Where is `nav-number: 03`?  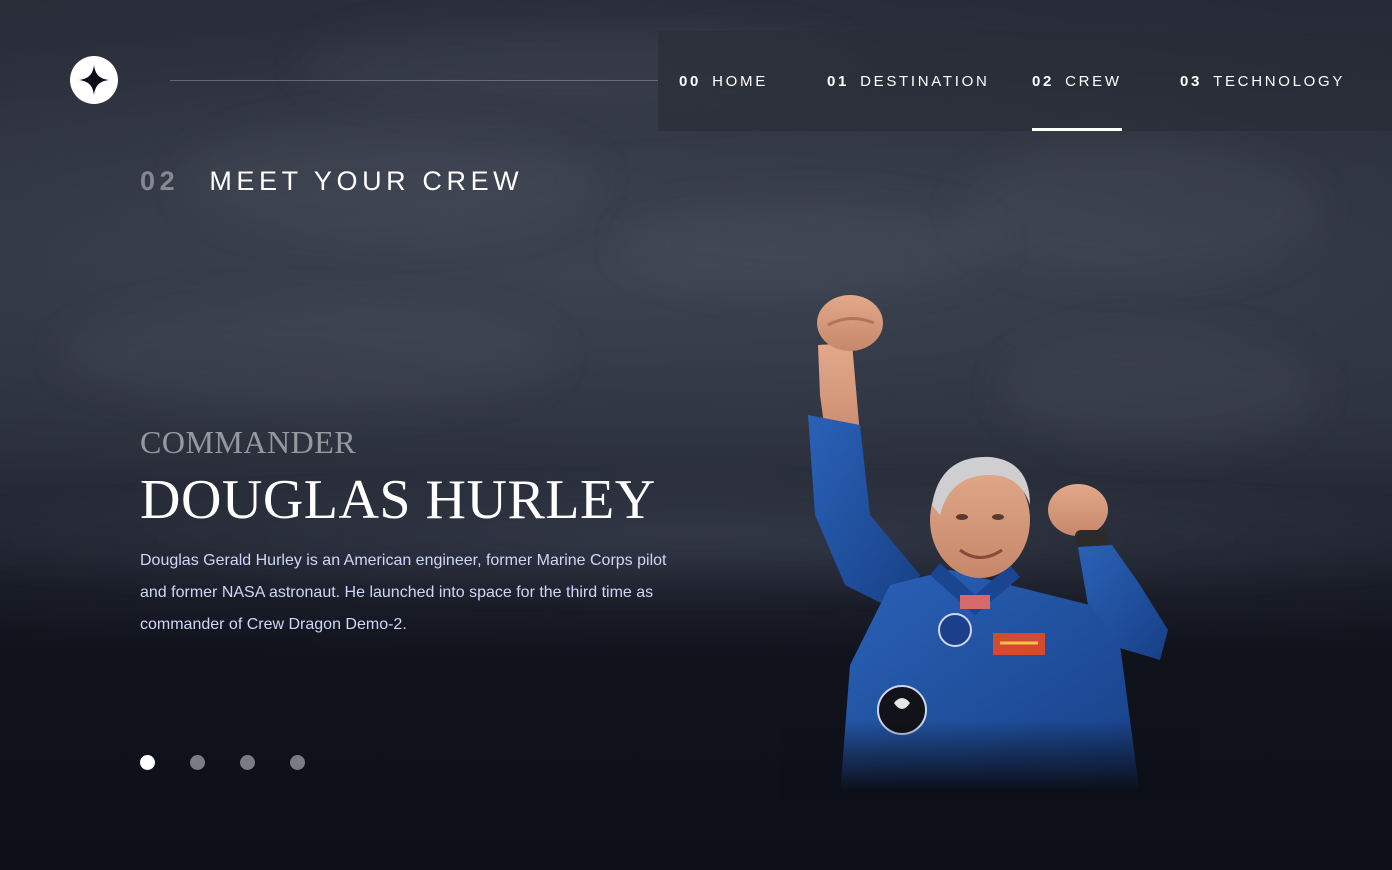
nav-number: 03 is located at coordinates (1191, 81).